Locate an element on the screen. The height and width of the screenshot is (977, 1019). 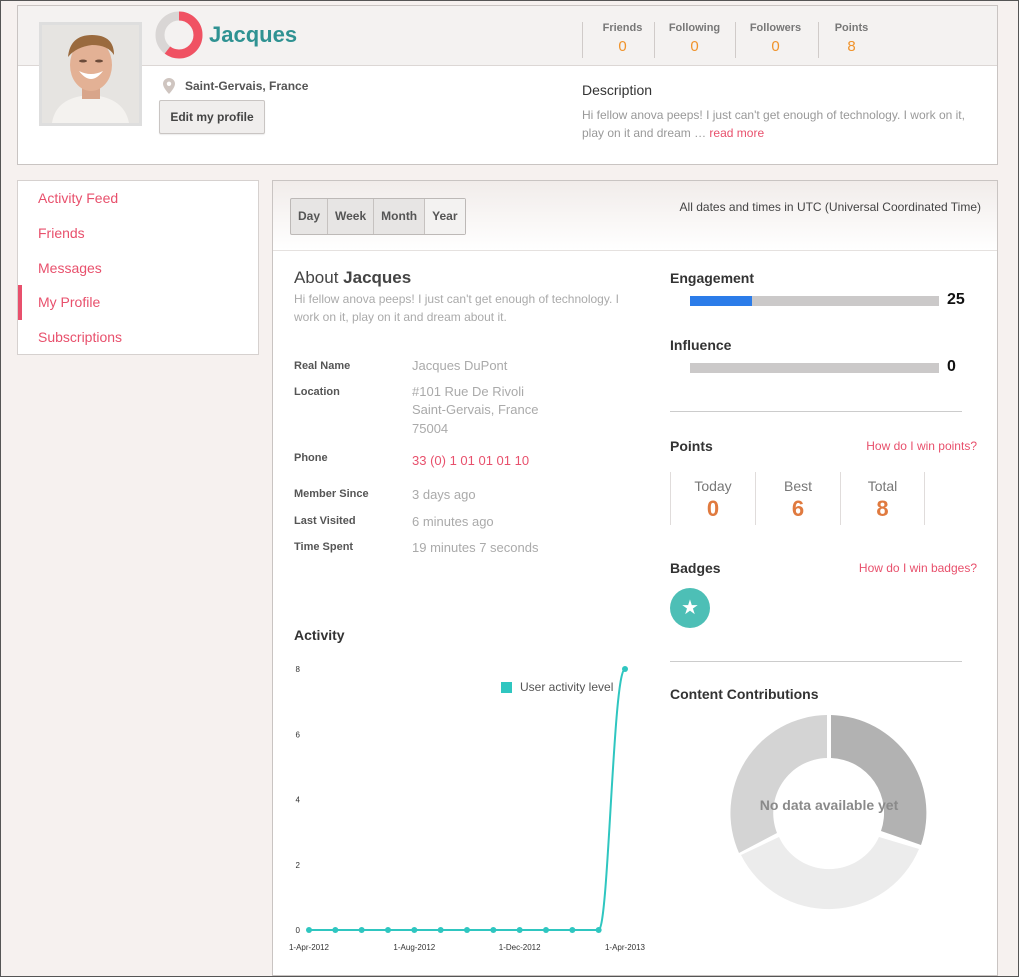
engagement-bar-fill is located at coordinates (721, 301).